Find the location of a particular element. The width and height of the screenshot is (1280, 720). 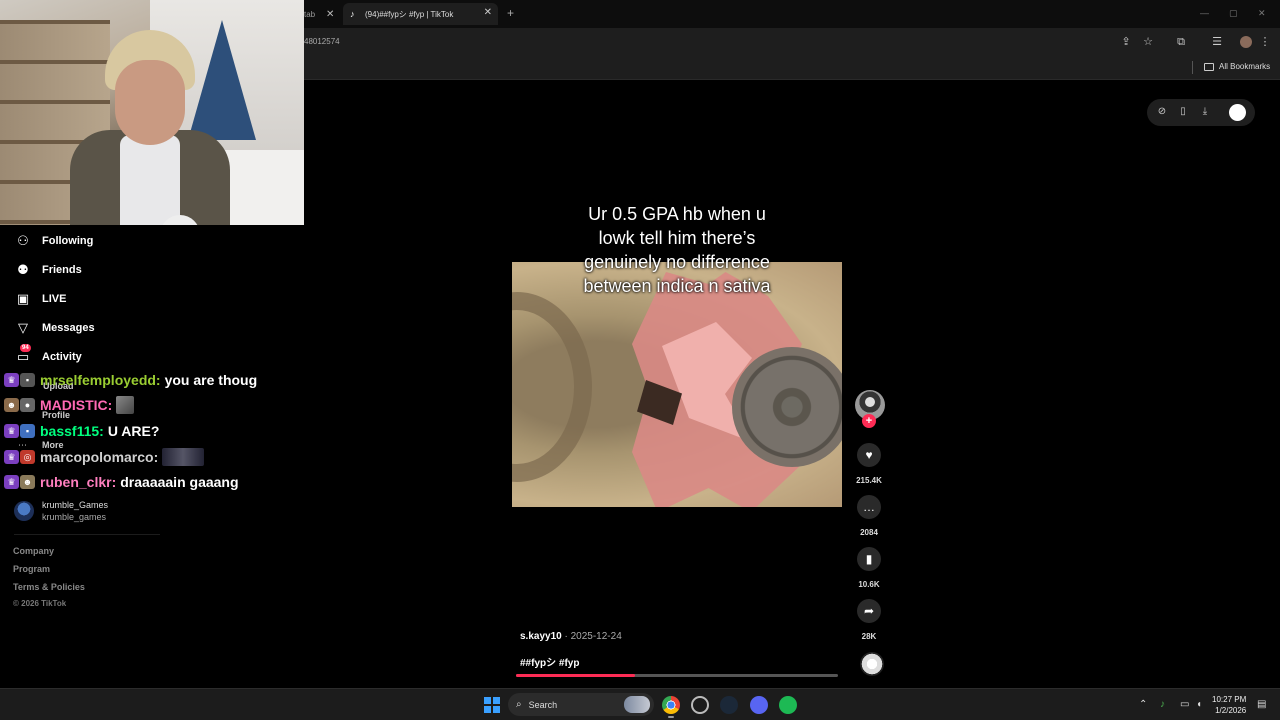

author-name: s.kayy10 is located at coordinates (541, 636).